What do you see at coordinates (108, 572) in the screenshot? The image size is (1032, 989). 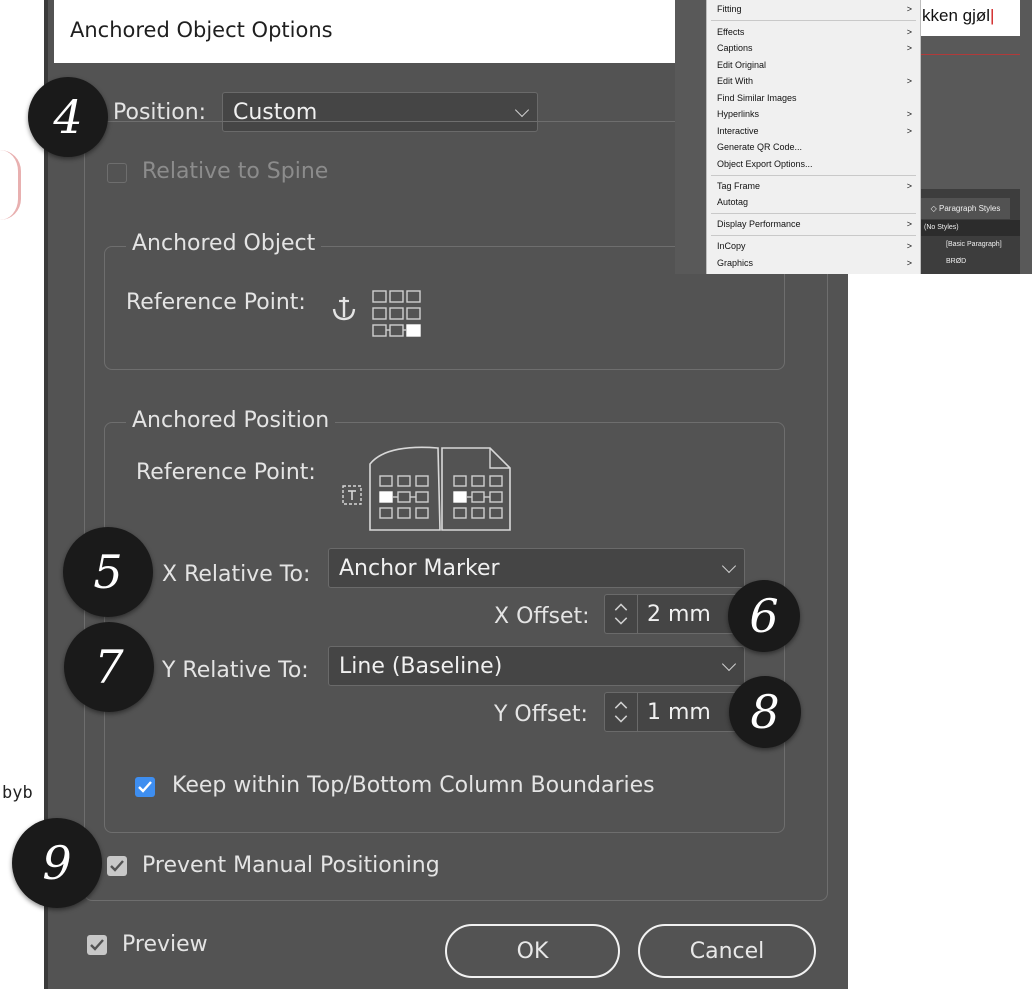 I see `step-badge-5: 5` at bounding box center [108, 572].